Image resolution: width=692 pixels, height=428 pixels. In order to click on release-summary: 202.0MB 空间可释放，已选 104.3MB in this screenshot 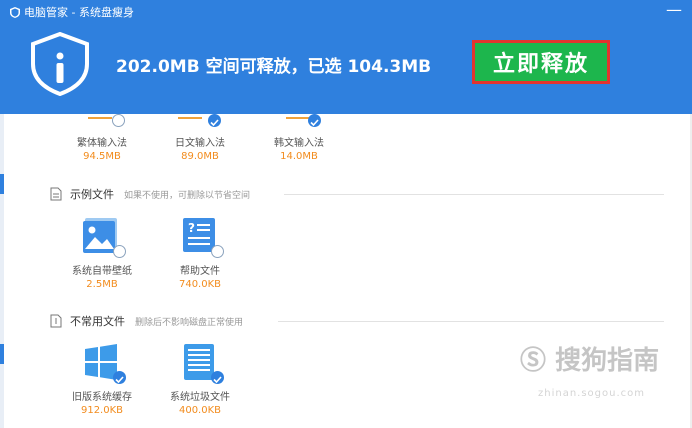, I will do `click(274, 67)`.